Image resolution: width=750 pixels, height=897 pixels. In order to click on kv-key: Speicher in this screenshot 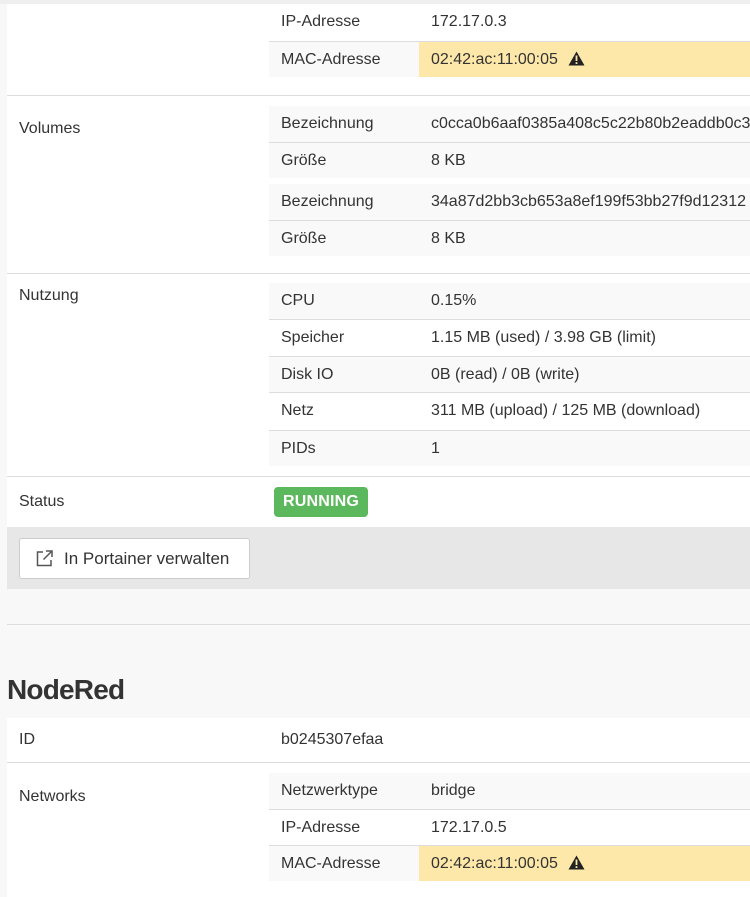, I will do `click(313, 337)`.